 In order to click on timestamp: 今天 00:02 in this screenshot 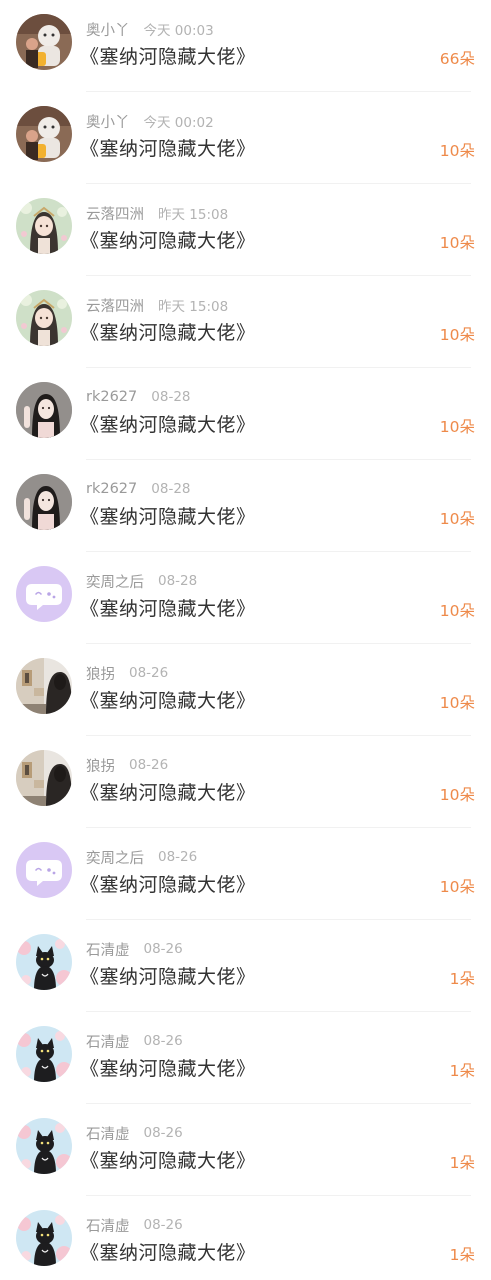, I will do `click(178, 123)`.